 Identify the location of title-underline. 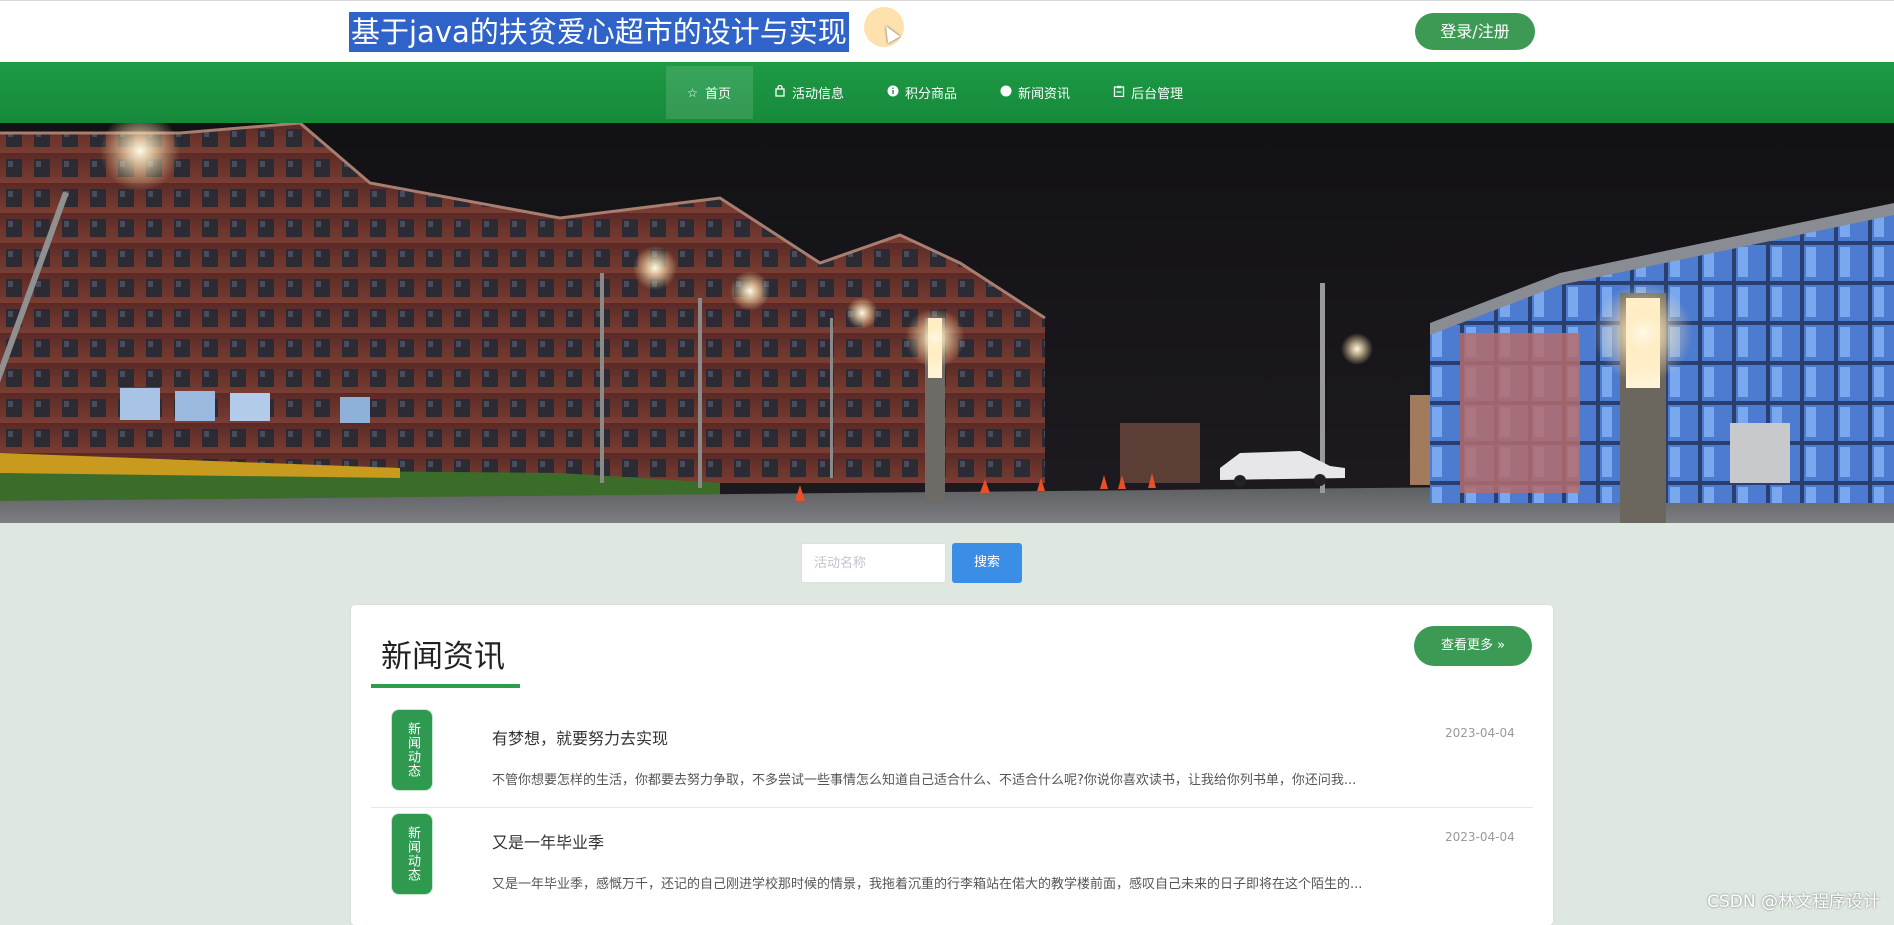
(445, 686).